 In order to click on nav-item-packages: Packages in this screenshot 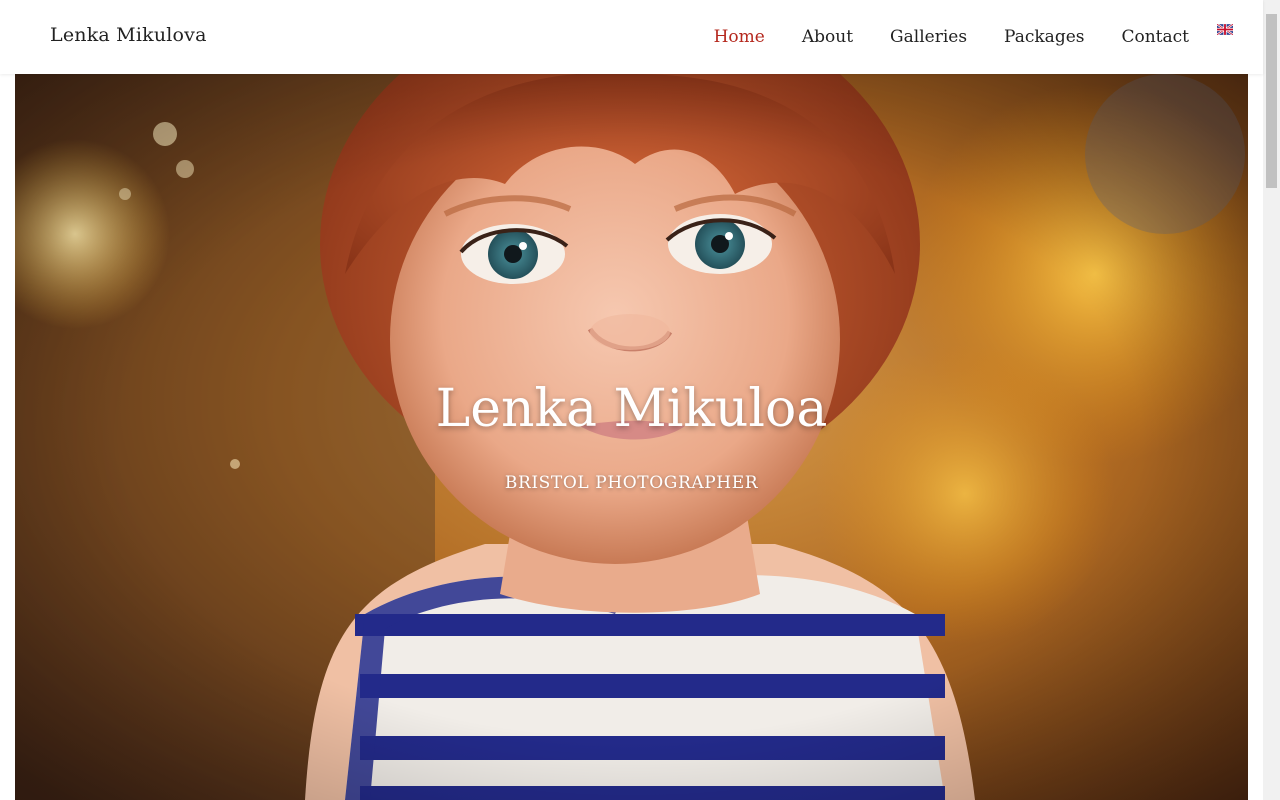, I will do `click(1044, 37)`.